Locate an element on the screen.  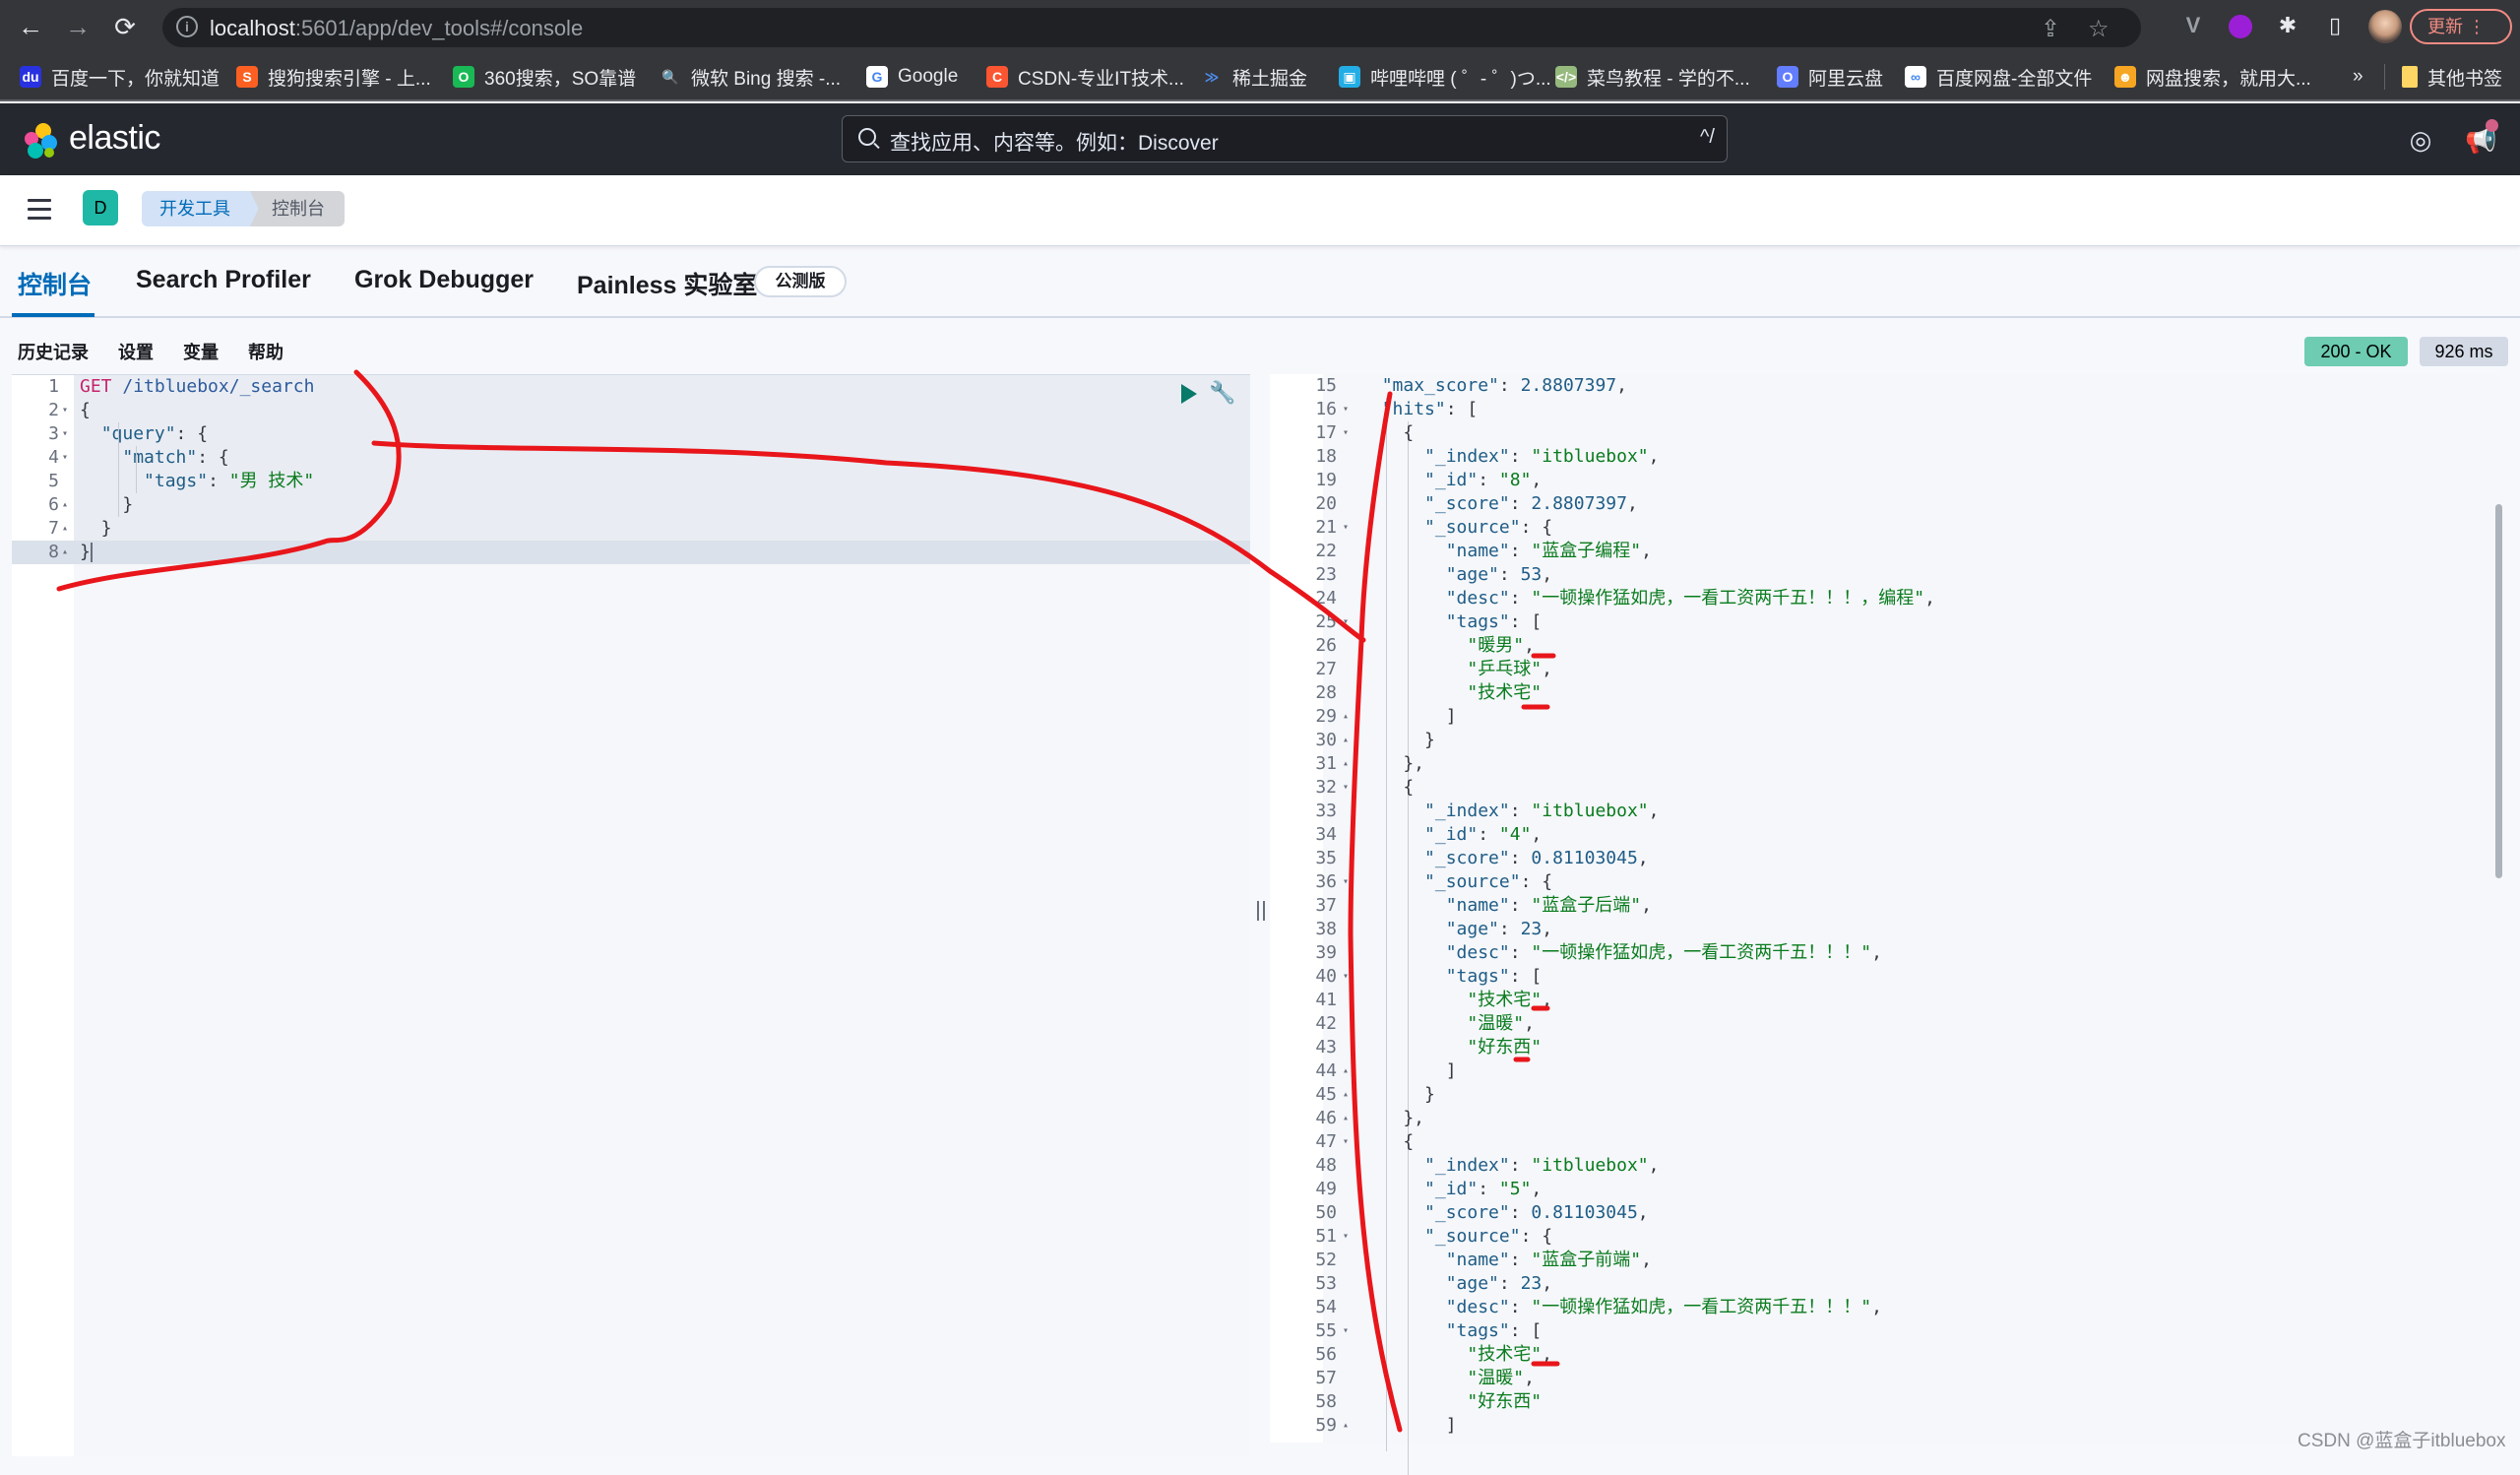
code-line: 17 ▾ { is located at coordinates (1885, 433).